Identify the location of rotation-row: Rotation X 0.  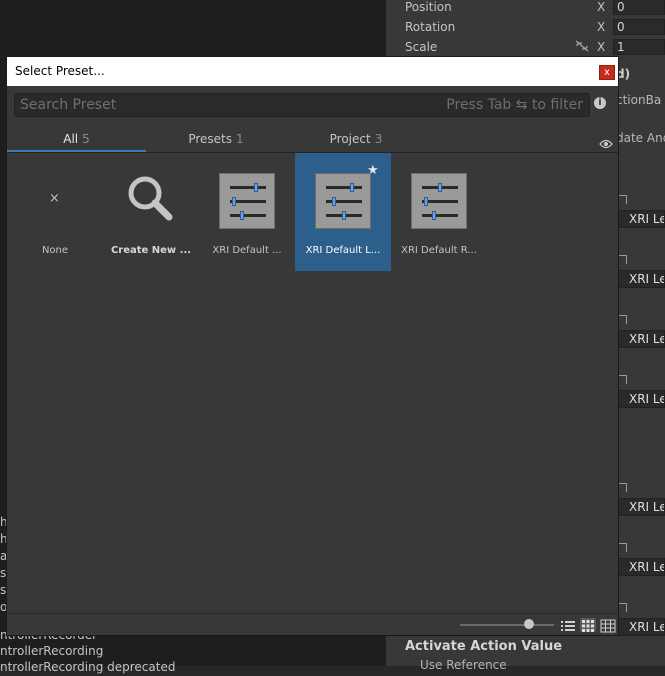
(535, 29).